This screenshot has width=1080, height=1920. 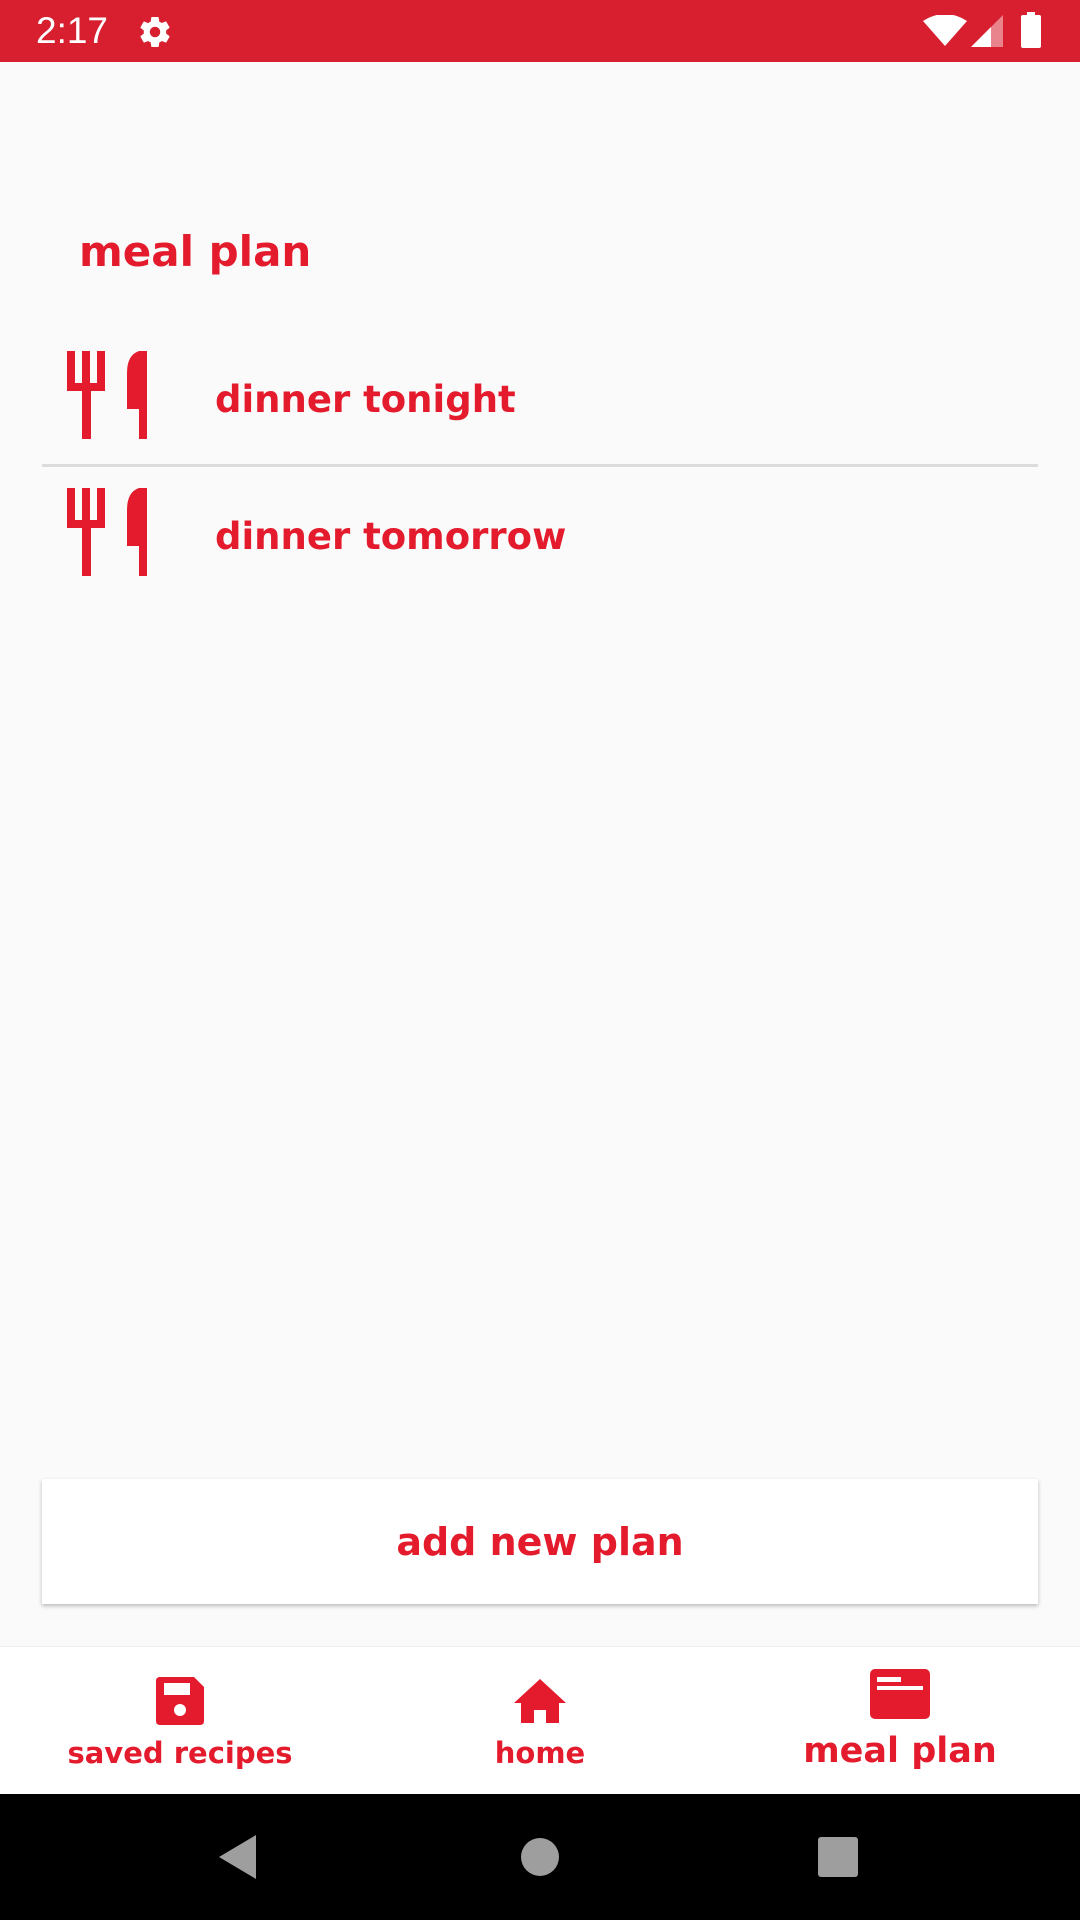 I want to click on plan-label: dinner tonight, so click(x=365, y=399).